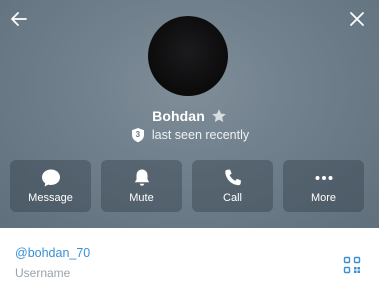 The image size is (379, 290). What do you see at coordinates (50, 178) in the screenshot?
I see `message-icon` at bounding box center [50, 178].